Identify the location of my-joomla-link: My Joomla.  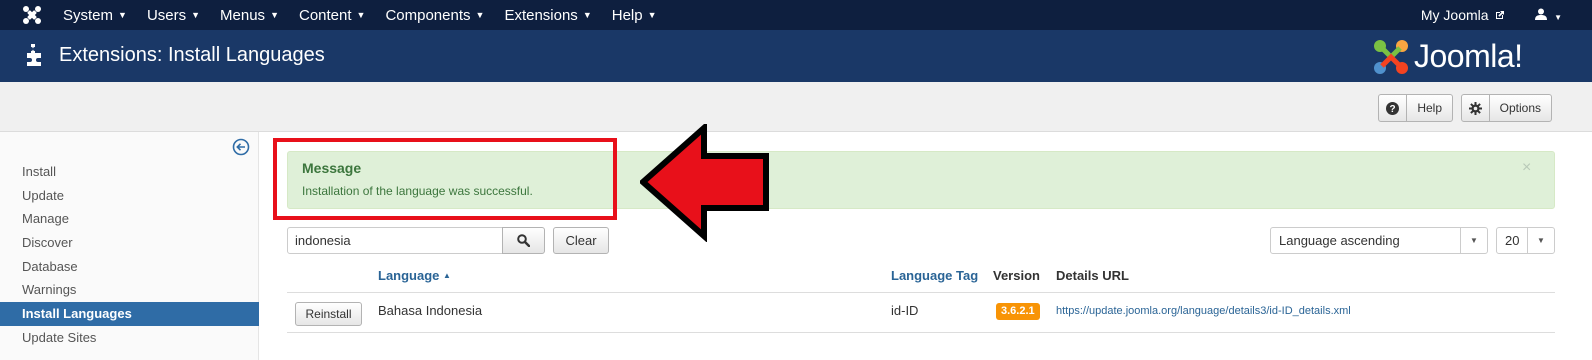
(1463, 15).